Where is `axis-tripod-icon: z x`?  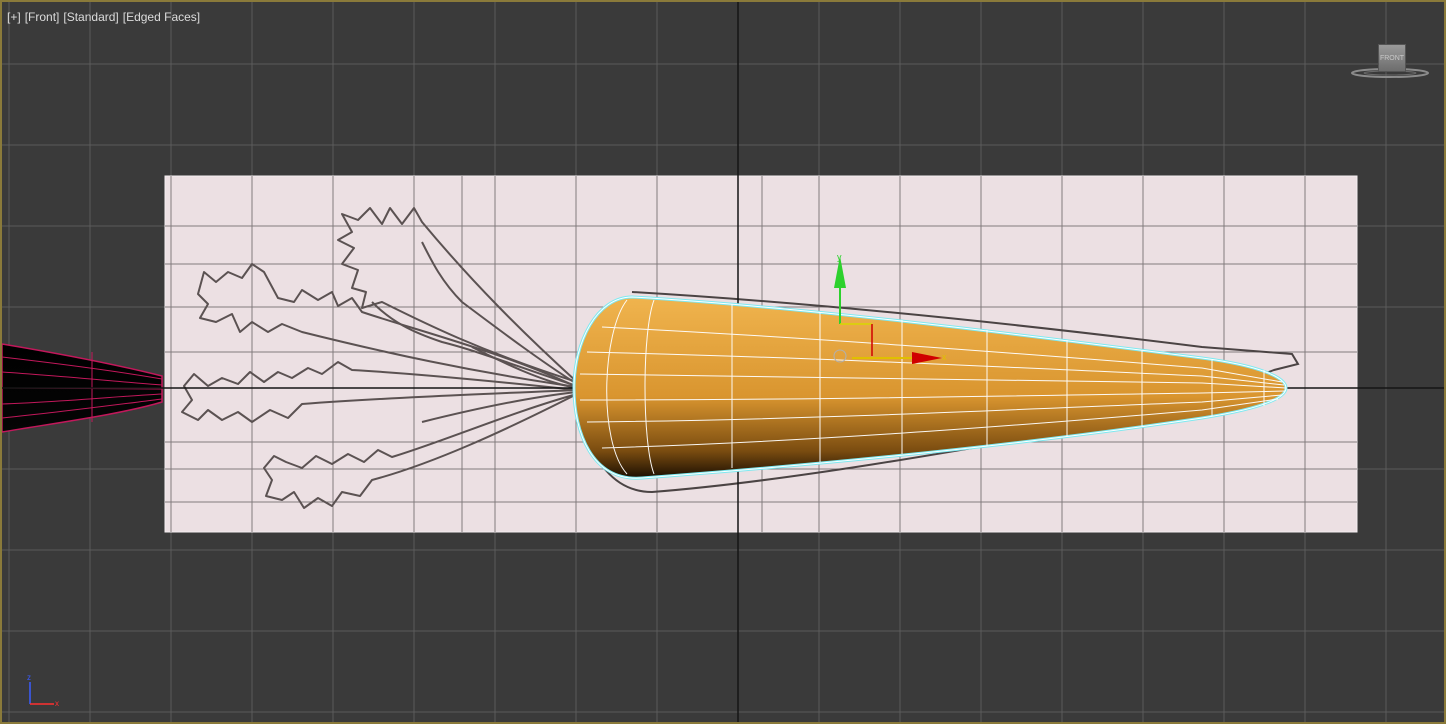 axis-tripod-icon: z x is located at coordinates (43, 690).